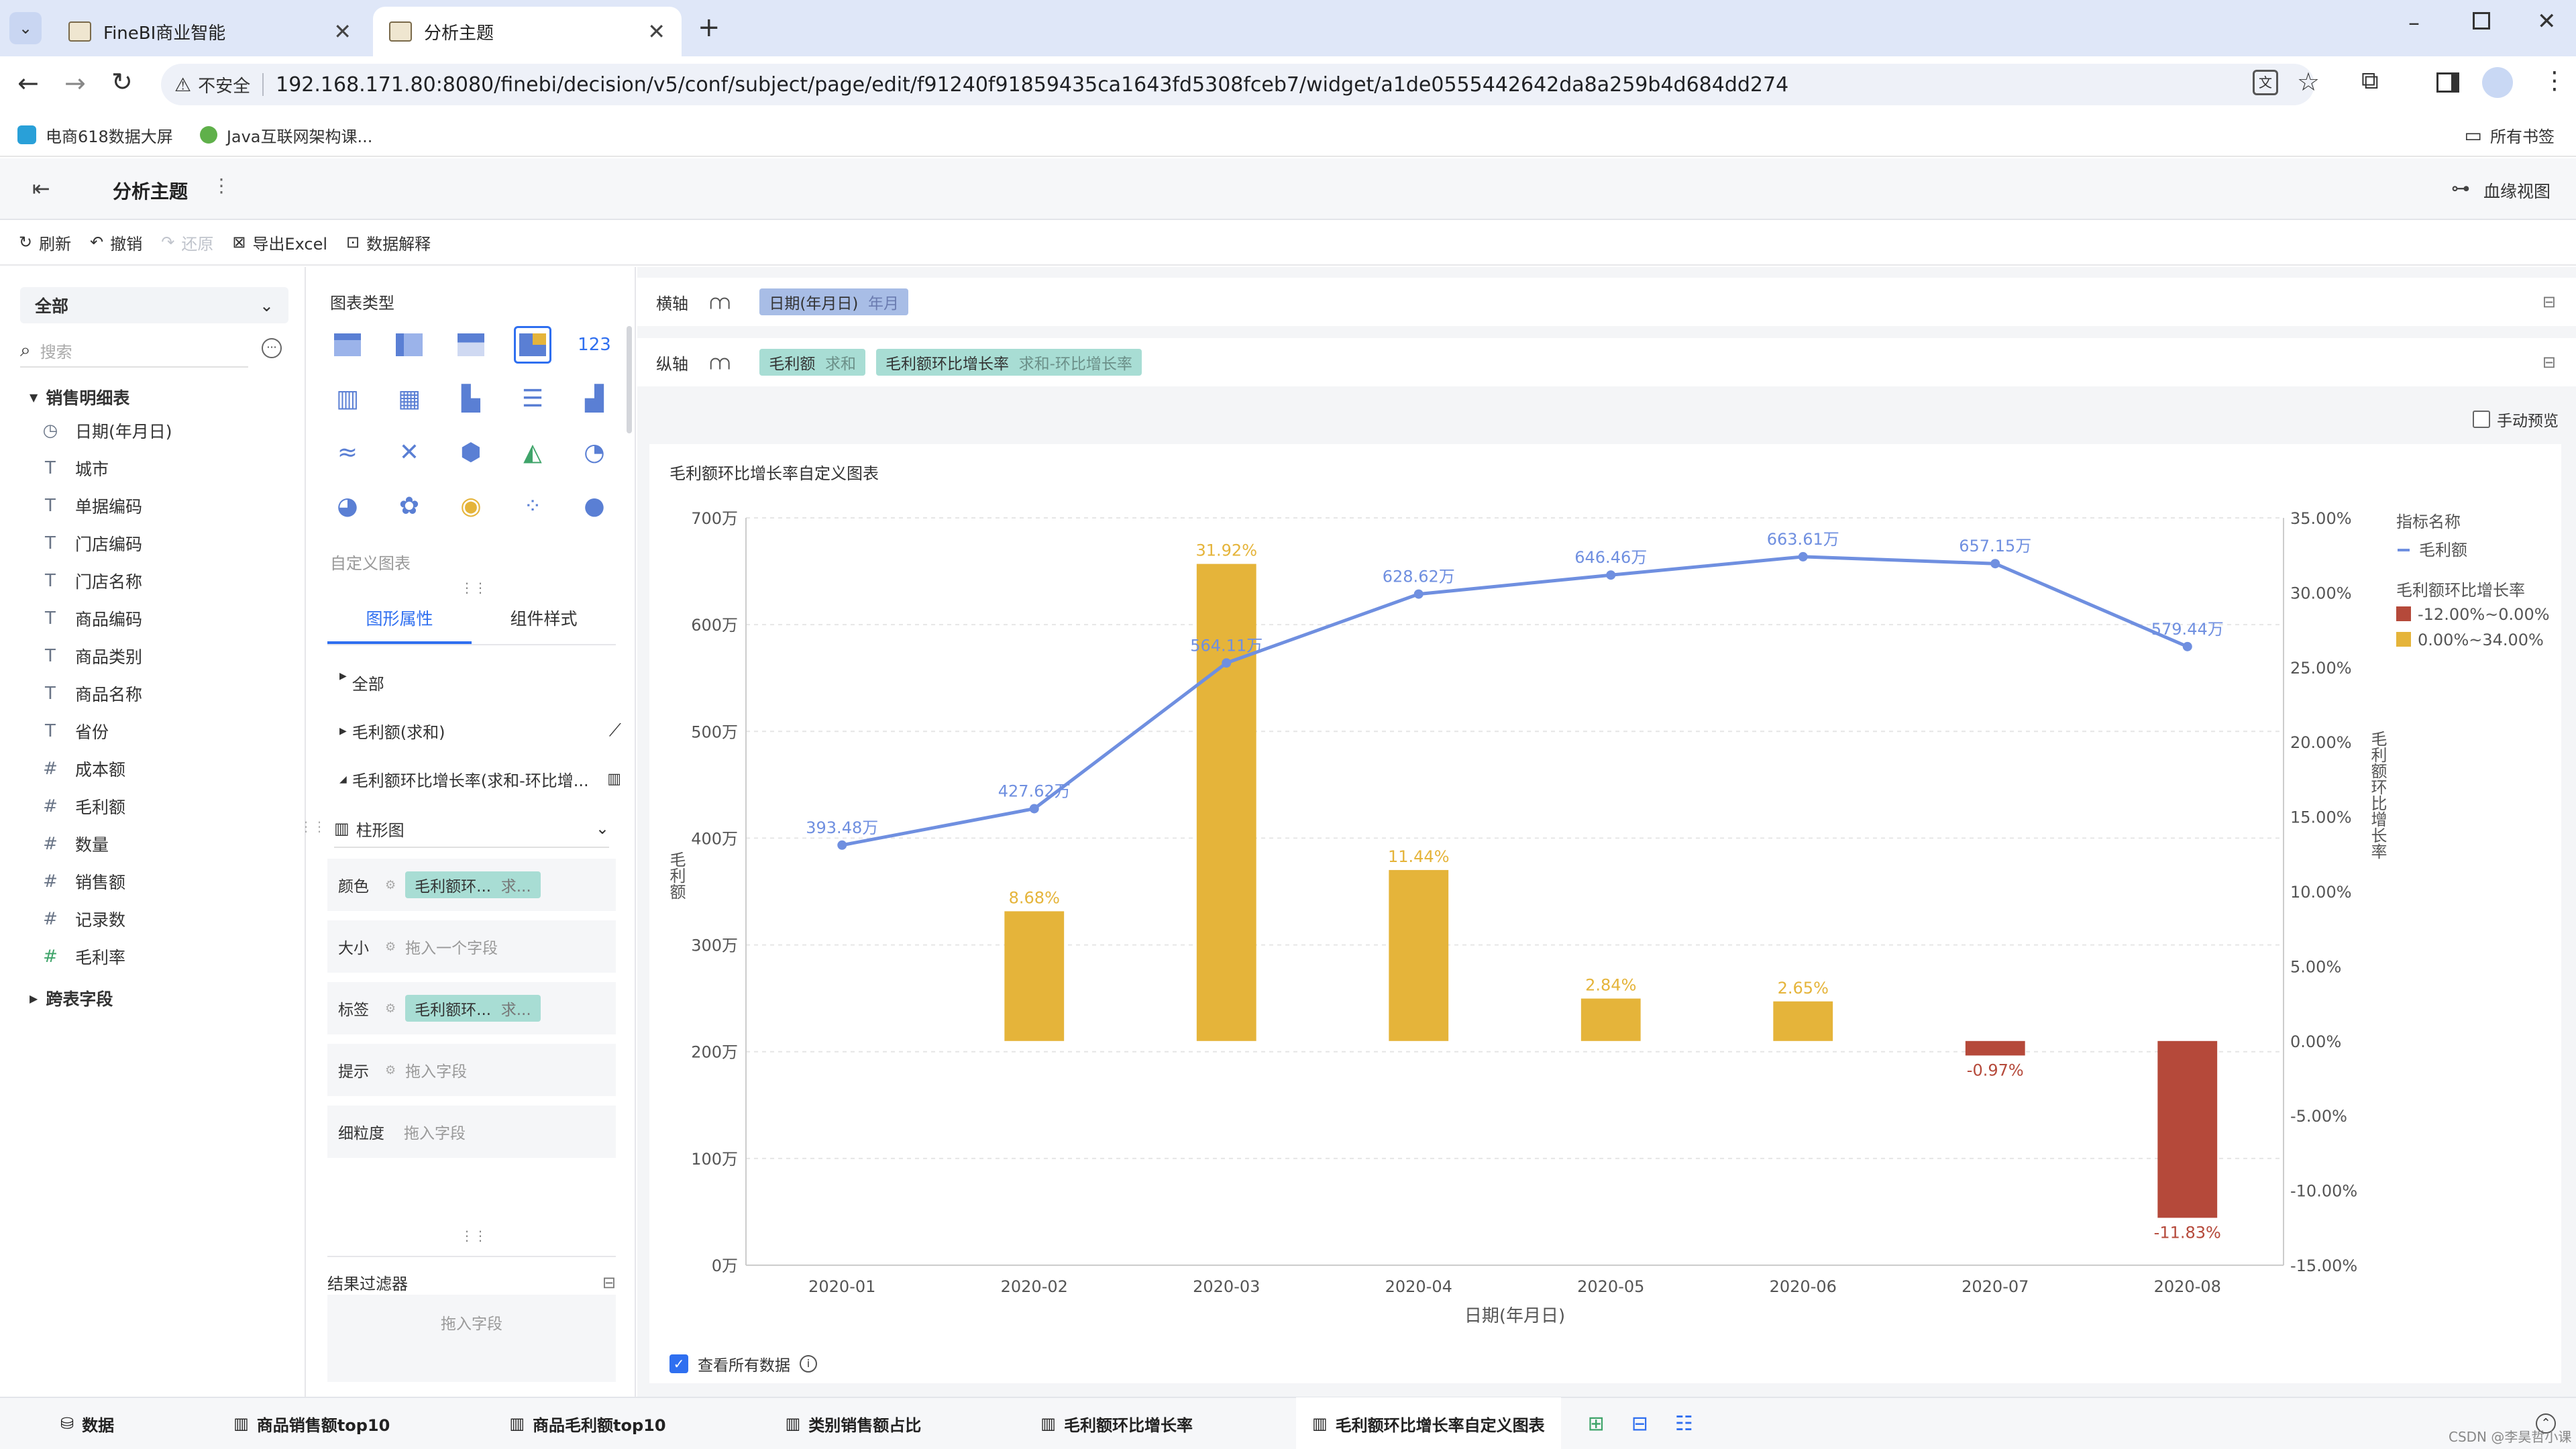 Image resolution: width=2576 pixels, height=1449 pixels. What do you see at coordinates (2517, 190) in the screenshot?
I see `lineage-view-button: 血缘视图` at bounding box center [2517, 190].